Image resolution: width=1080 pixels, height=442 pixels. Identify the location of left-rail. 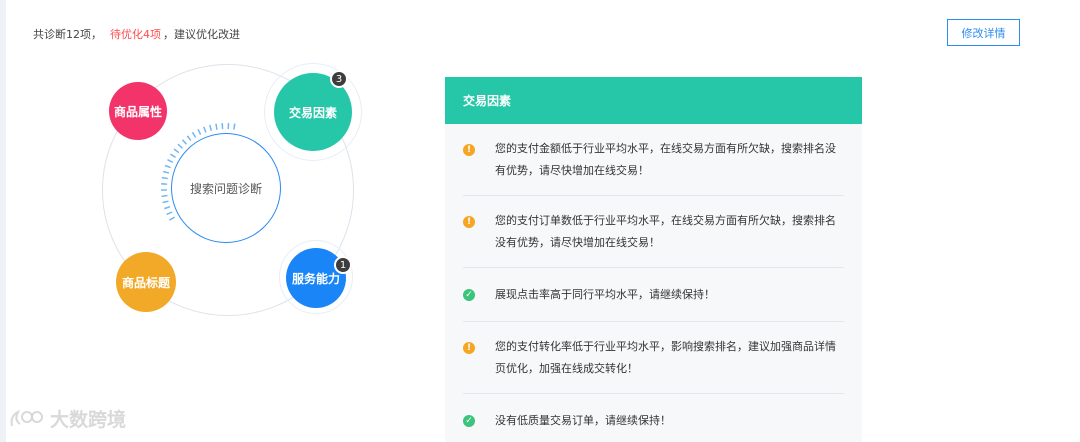
(3, 221).